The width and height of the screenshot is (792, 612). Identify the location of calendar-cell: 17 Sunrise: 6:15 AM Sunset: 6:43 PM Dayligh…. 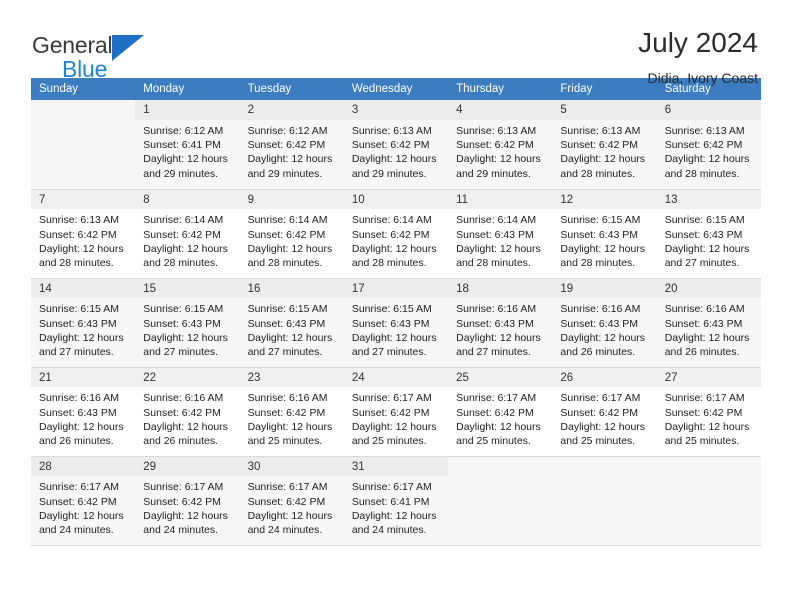
(396, 323).